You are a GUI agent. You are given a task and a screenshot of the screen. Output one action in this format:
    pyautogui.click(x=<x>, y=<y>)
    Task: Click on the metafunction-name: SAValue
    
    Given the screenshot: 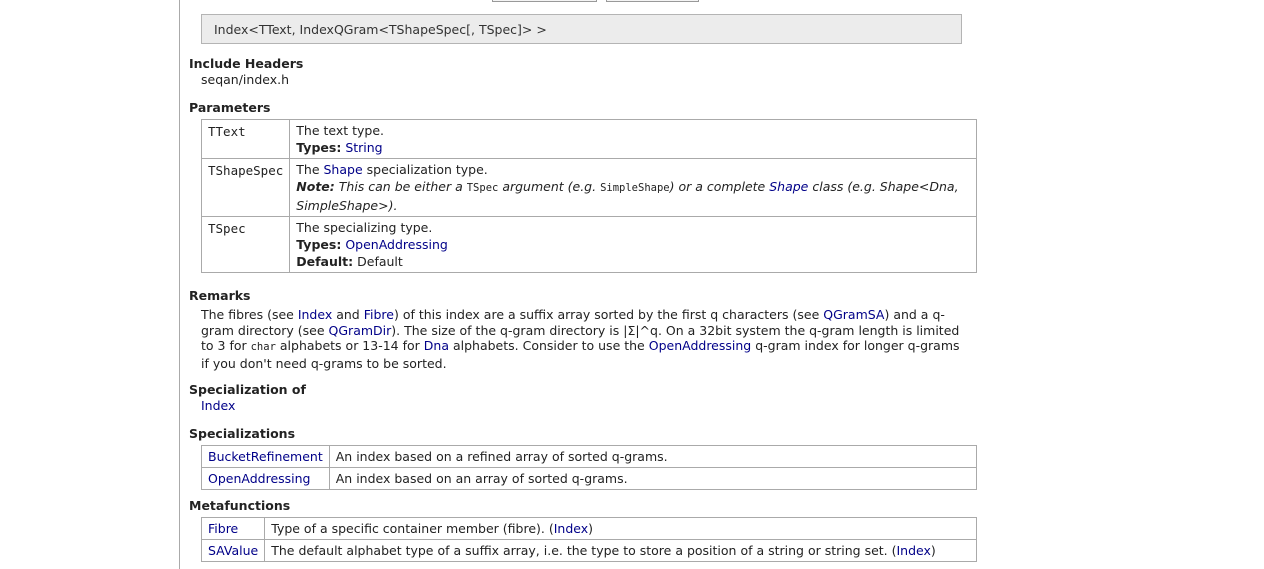 What is the action you would take?
    pyautogui.click(x=233, y=550)
    